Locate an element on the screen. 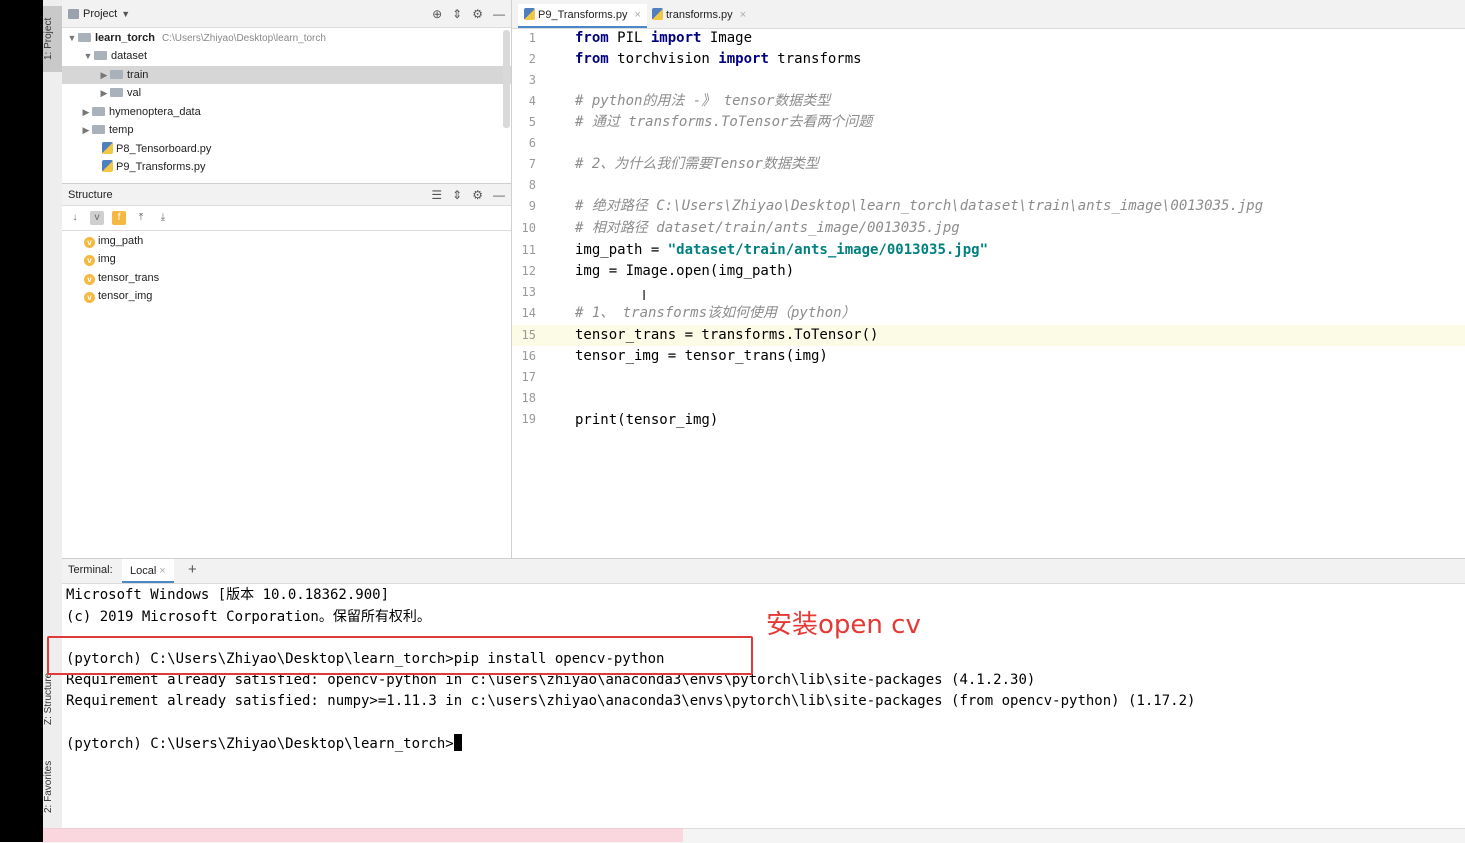  line-number: 8 is located at coordinates (532, 185).